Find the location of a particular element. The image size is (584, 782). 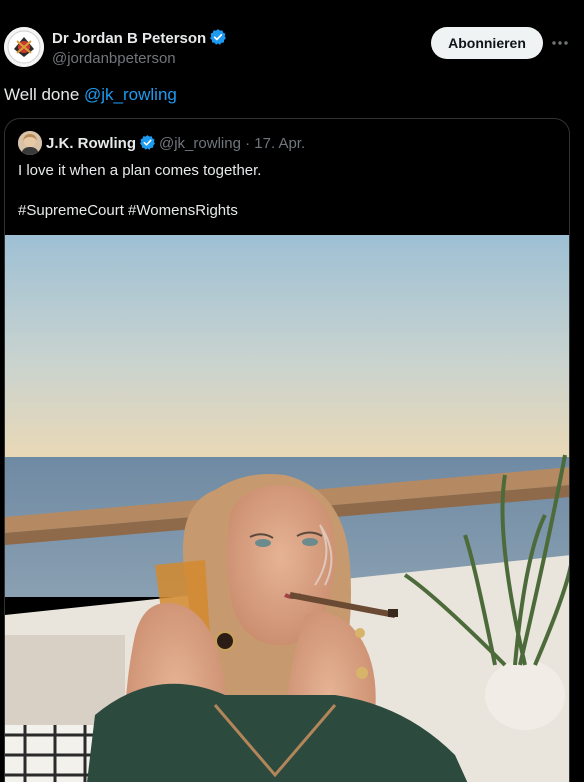

quoted-post-date: 17. Apr. is located at coordinates (279, 143).